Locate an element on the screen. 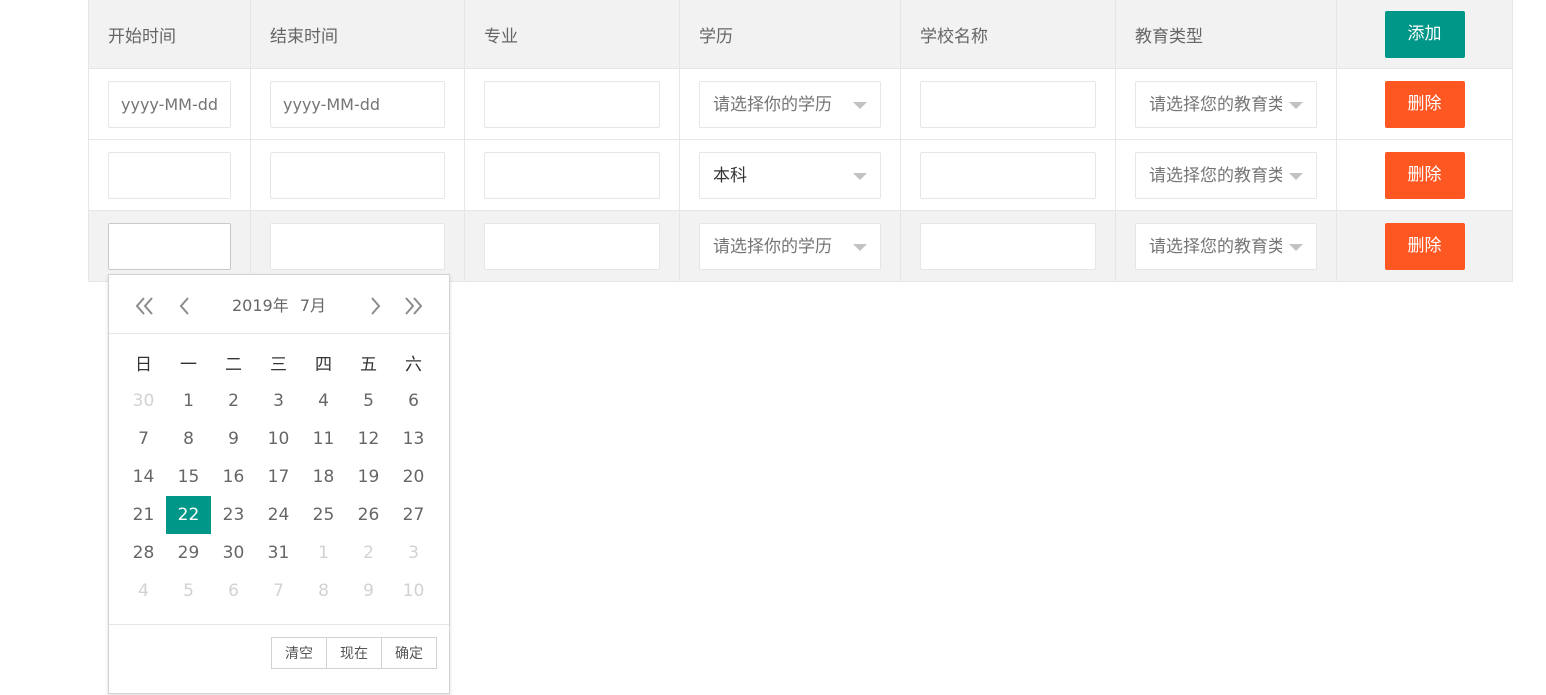 The image size is (1546, 695). day-cell: 24 is located at coordinates (278, 515).